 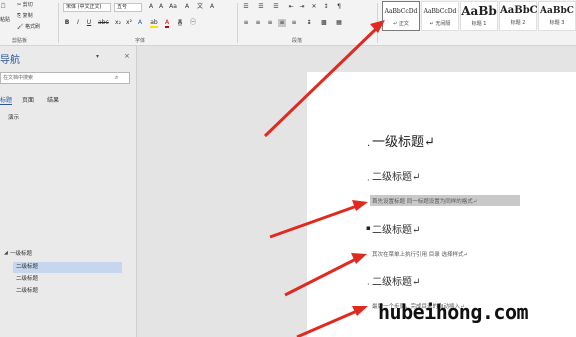 What do you see at coordinates (325, 275) in the screenshot?
I see `arrow-to-second-step` at bounding box center [325, 275].